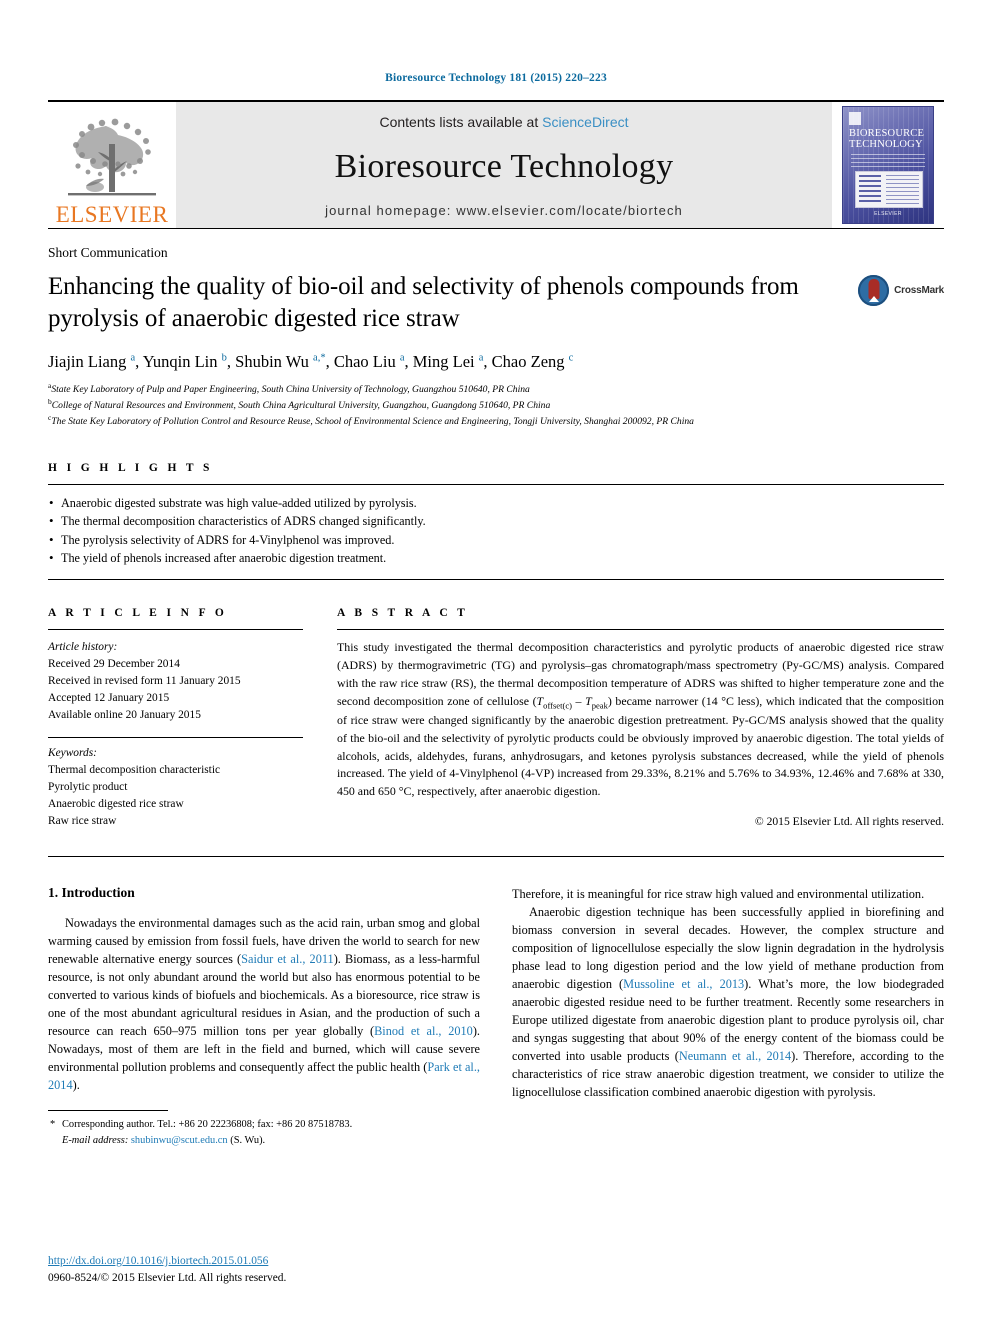  I want to click on keyword-item: Anaerobic digested rice straw, so click(116, 803).